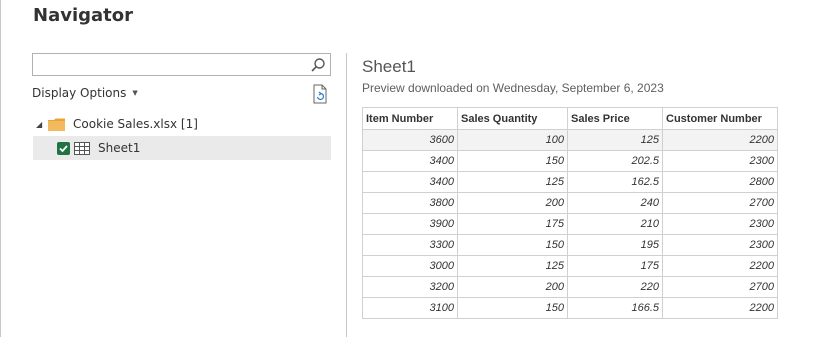 The height and width of the screenshot is (337, 818). I want to click on table-cell: 3600, so click(410, 140).